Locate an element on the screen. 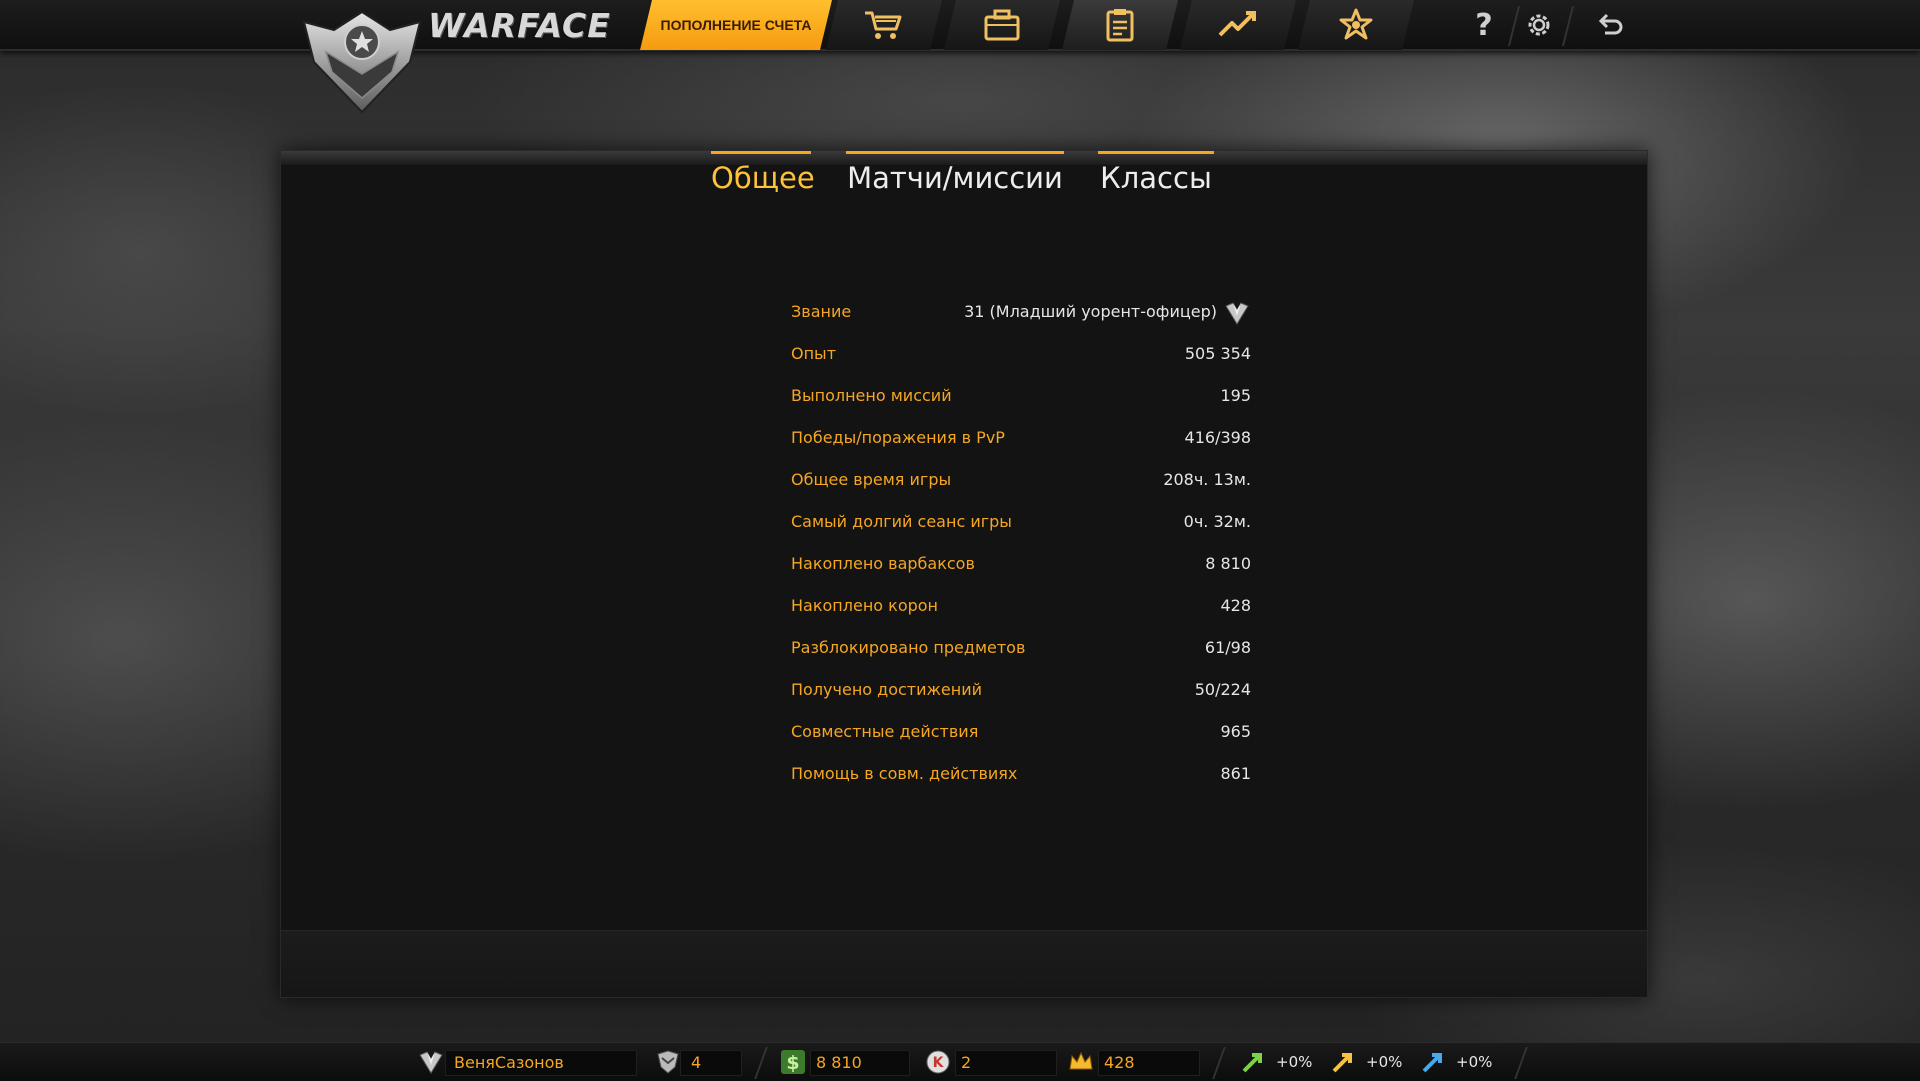 This screenshot has height=1081, width=1920. xp-boost: +0% is located at coordinates (1276, 1062).